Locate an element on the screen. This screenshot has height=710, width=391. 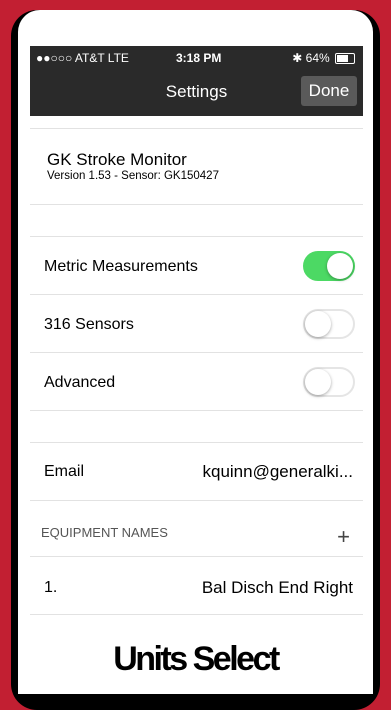
advanced-label: Advanced is located at coordinates (80, 382).